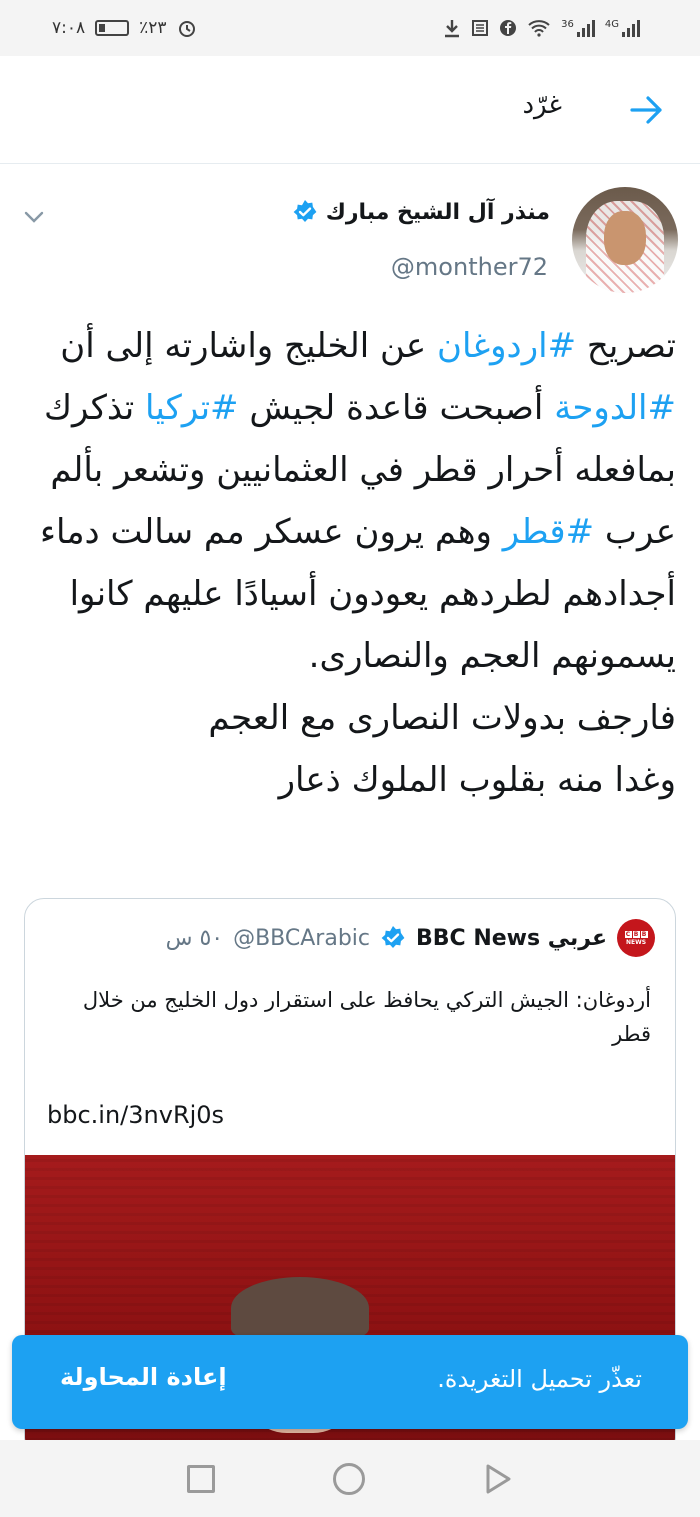 Image resolution: width=700 pixels, height=1517 pixels. Describe the element at coordinates (194, 938) in the screenshot. I see `quoted-time: ٥٠ س` at that location.